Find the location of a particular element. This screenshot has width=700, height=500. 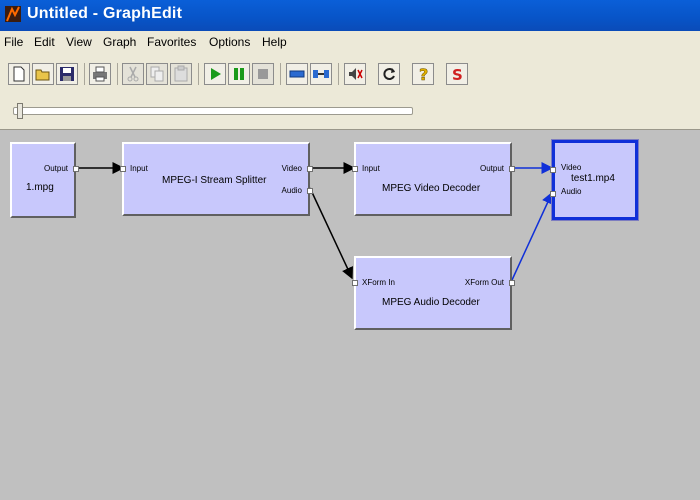

seek-bar-row is located at coordinates (350, 113).